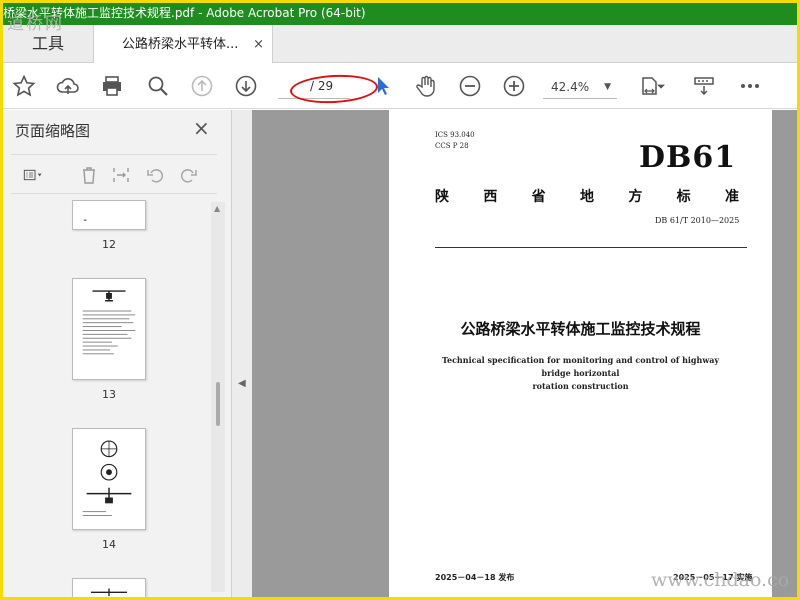 Image resolution: width=800 pixels, height=600 pixels. What do you see at coordinates (514, 86) in the screenshot?
I see `zoom-in-icon` at bounding box center [514, 86].